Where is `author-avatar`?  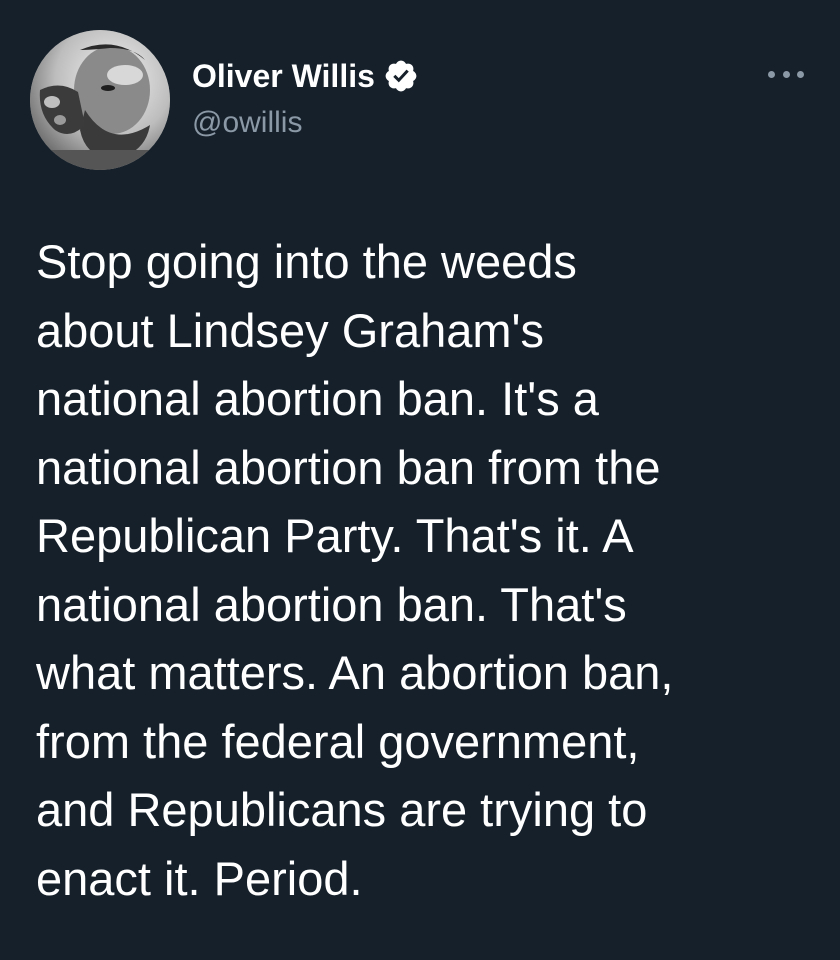
author-avatar is located at coordinates (100, 100).